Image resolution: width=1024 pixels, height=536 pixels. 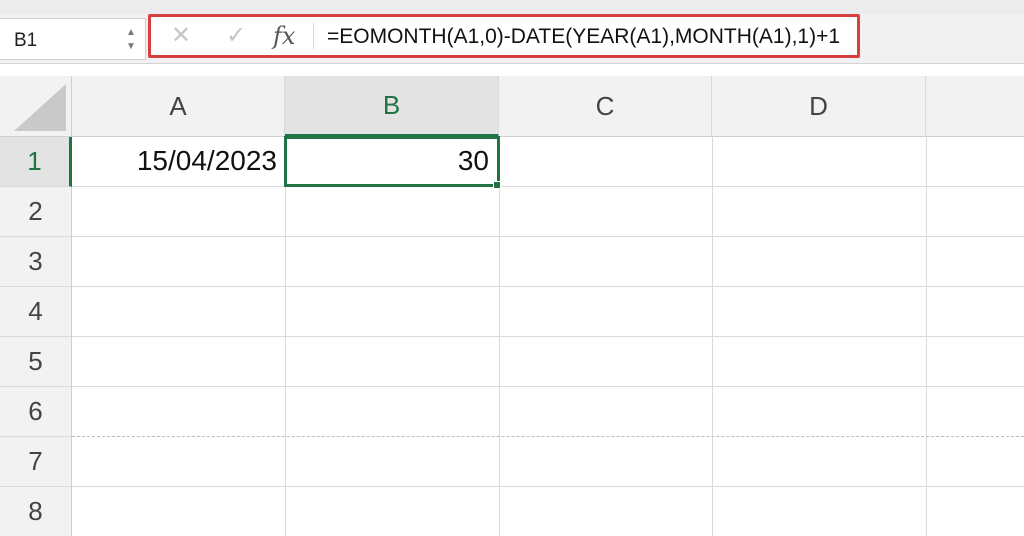 I want to click on row-header-4: 4, so click(x=35, y=312).